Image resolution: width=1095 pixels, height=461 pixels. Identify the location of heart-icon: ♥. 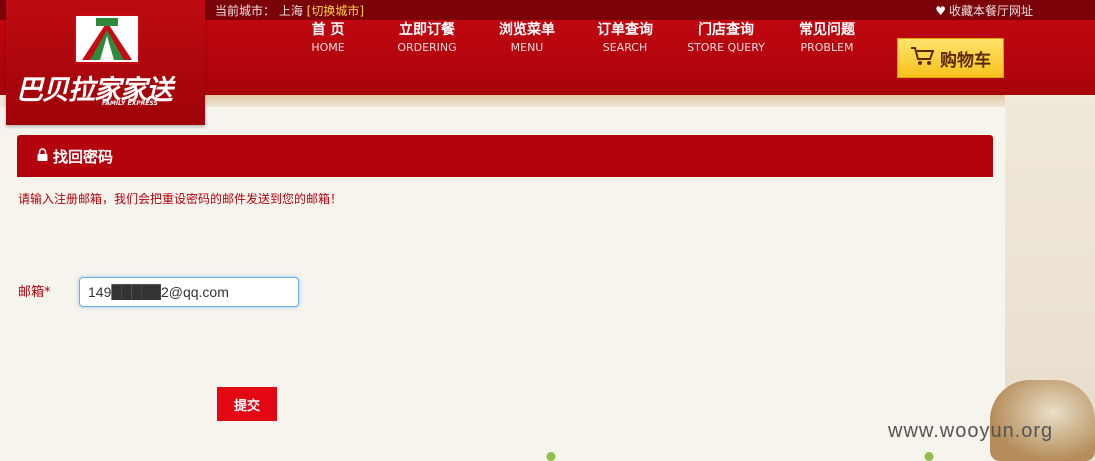
(940, 11).